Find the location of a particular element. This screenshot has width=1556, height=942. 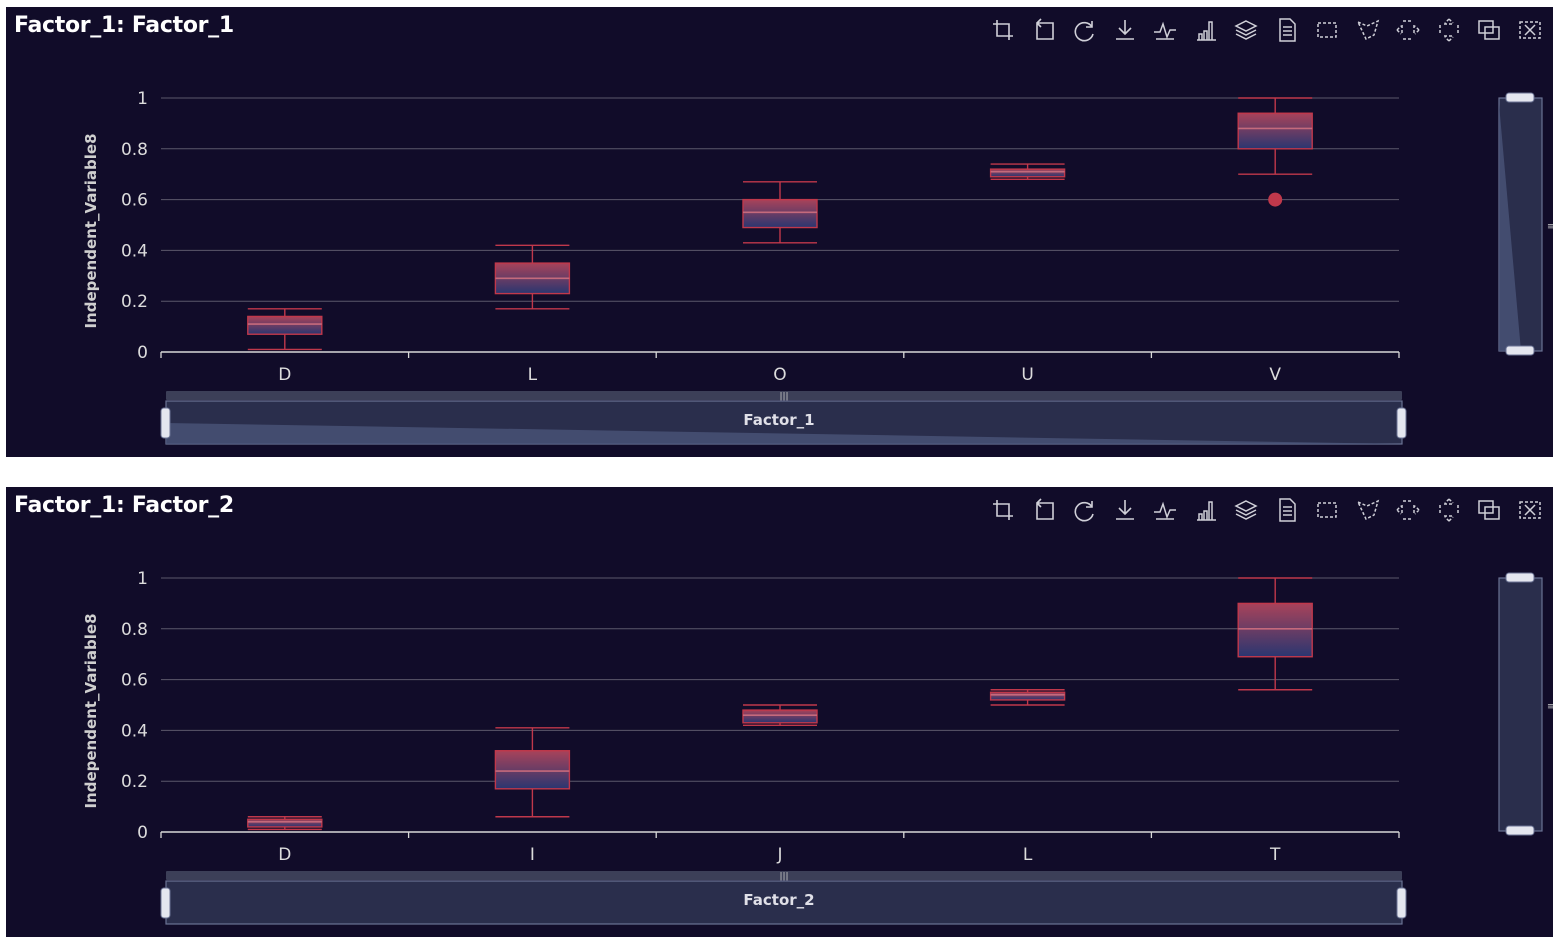

box-T is located at coordinates (1275, 634).